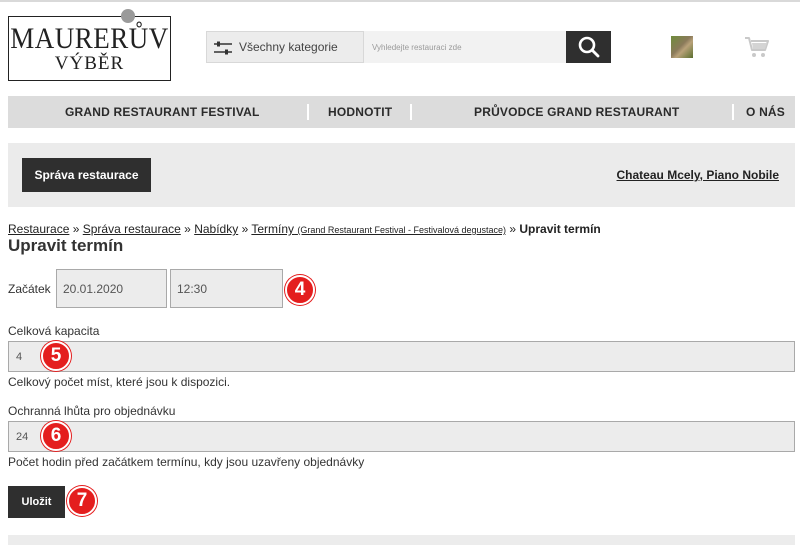 This screenshot has height=545, width=800. Describe the element at coordinates (89, 63) in the screenshot. I see `logo-line-2: VÝBĚR` at that location.